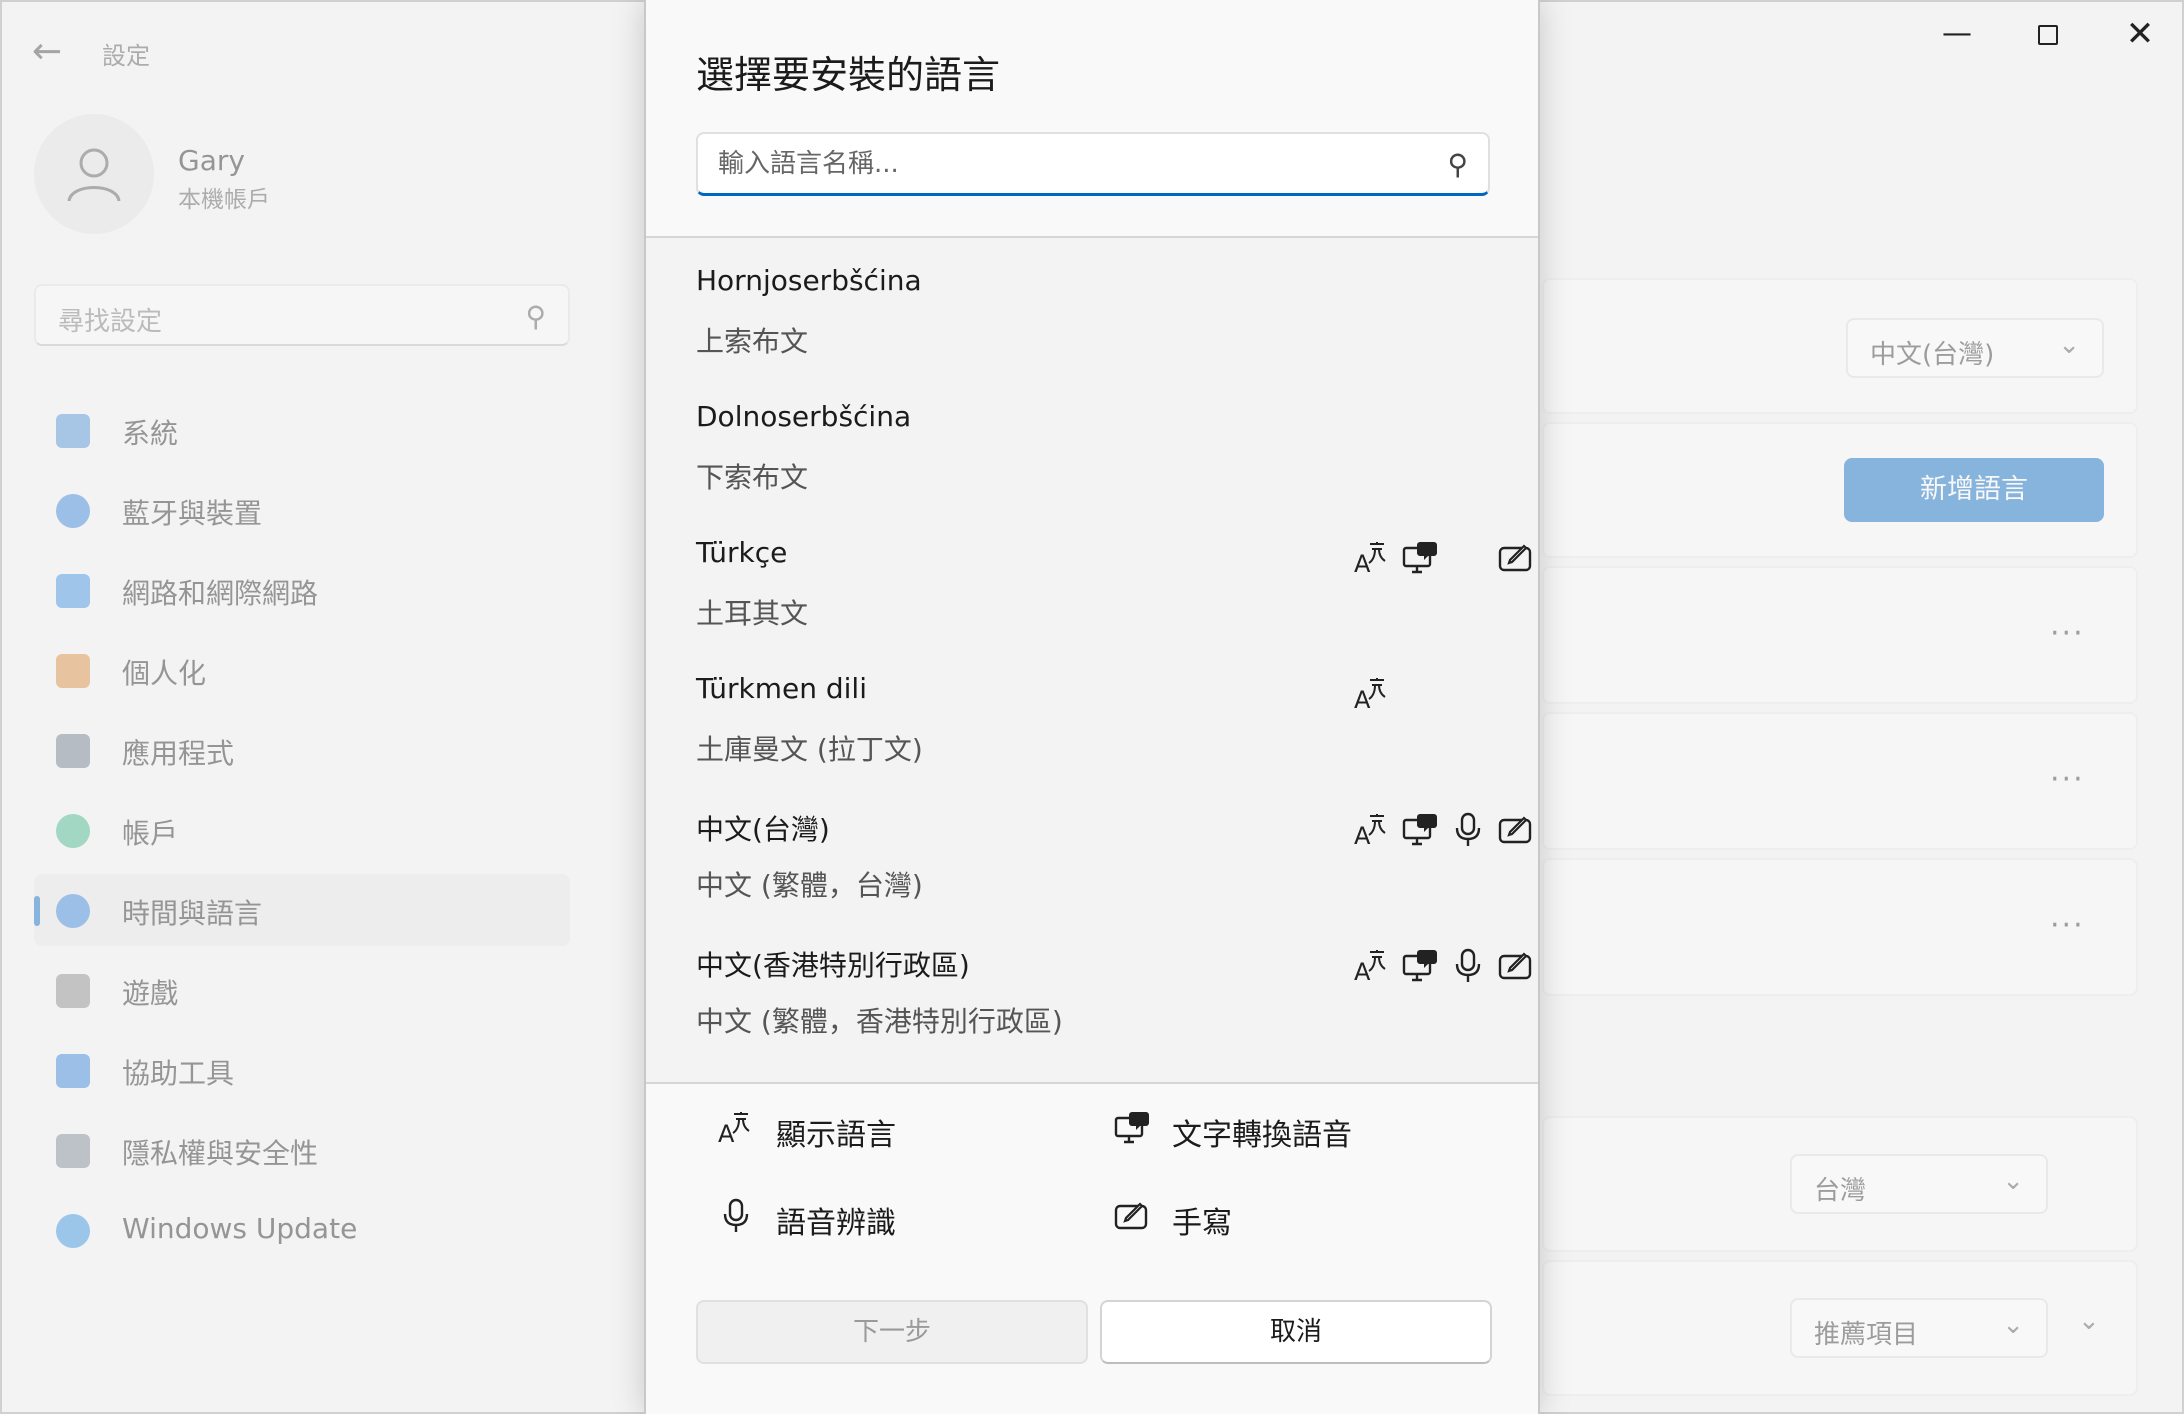 Image resolution: width=2184 pixels, height=1414 pixels. What do you see at coordinates (178, 753) in the screenshot?
I see `sidebar-item-label: 應用程式` at bounding box center [178, 753].